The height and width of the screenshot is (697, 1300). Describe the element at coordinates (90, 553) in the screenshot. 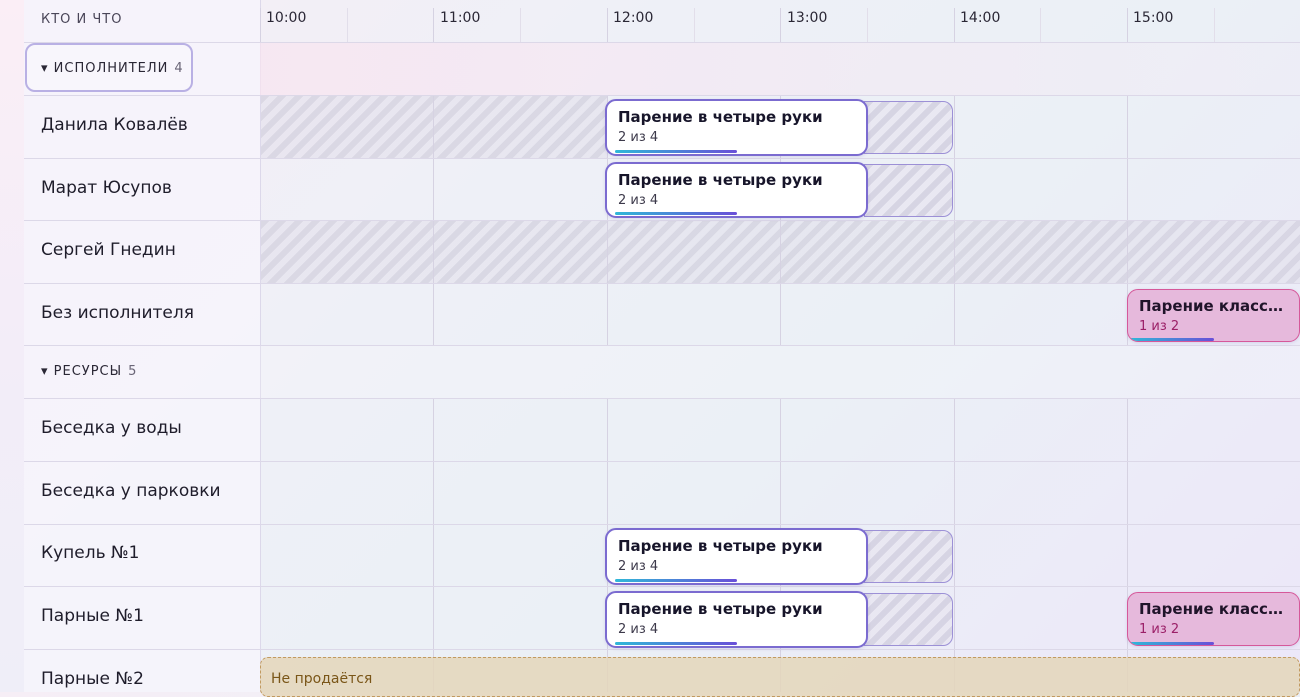

I see `row-label-resource: Купель №1` at that location.